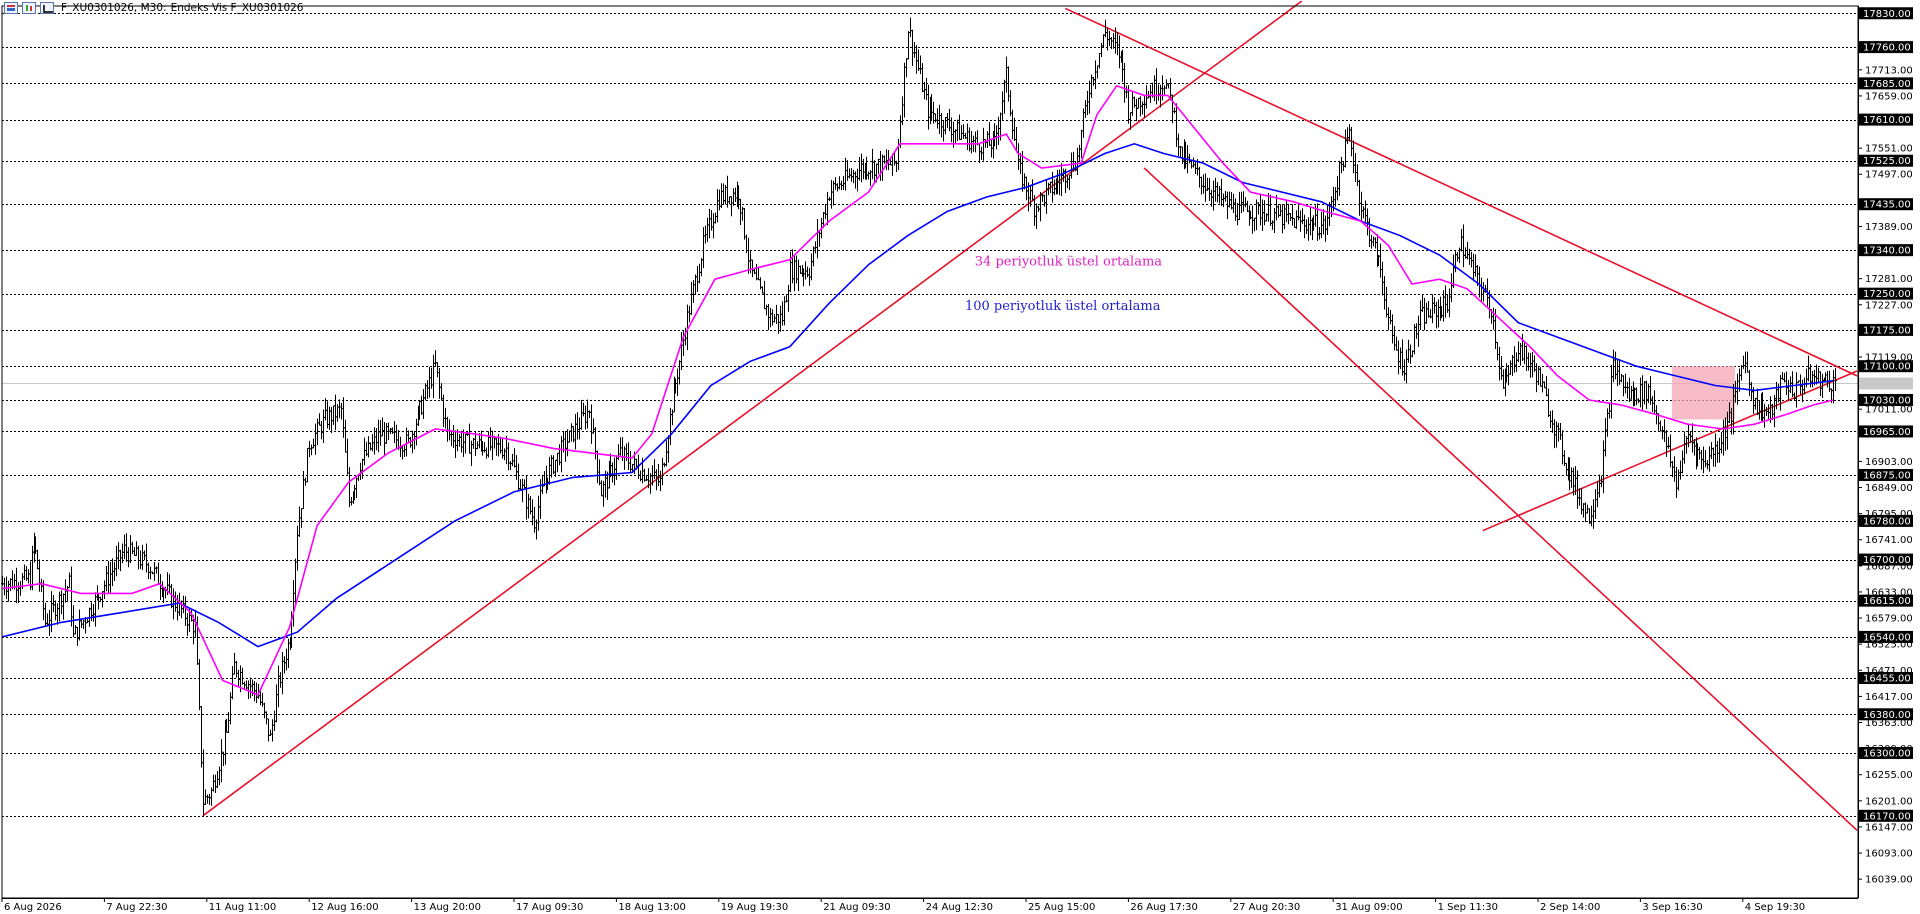 This screenshot has height=914, width=1920. What do you see at coordinates (1887, 715) in the screenshot?
I see `level-price-label: 16380.00` at bounding box center [1887, 715].